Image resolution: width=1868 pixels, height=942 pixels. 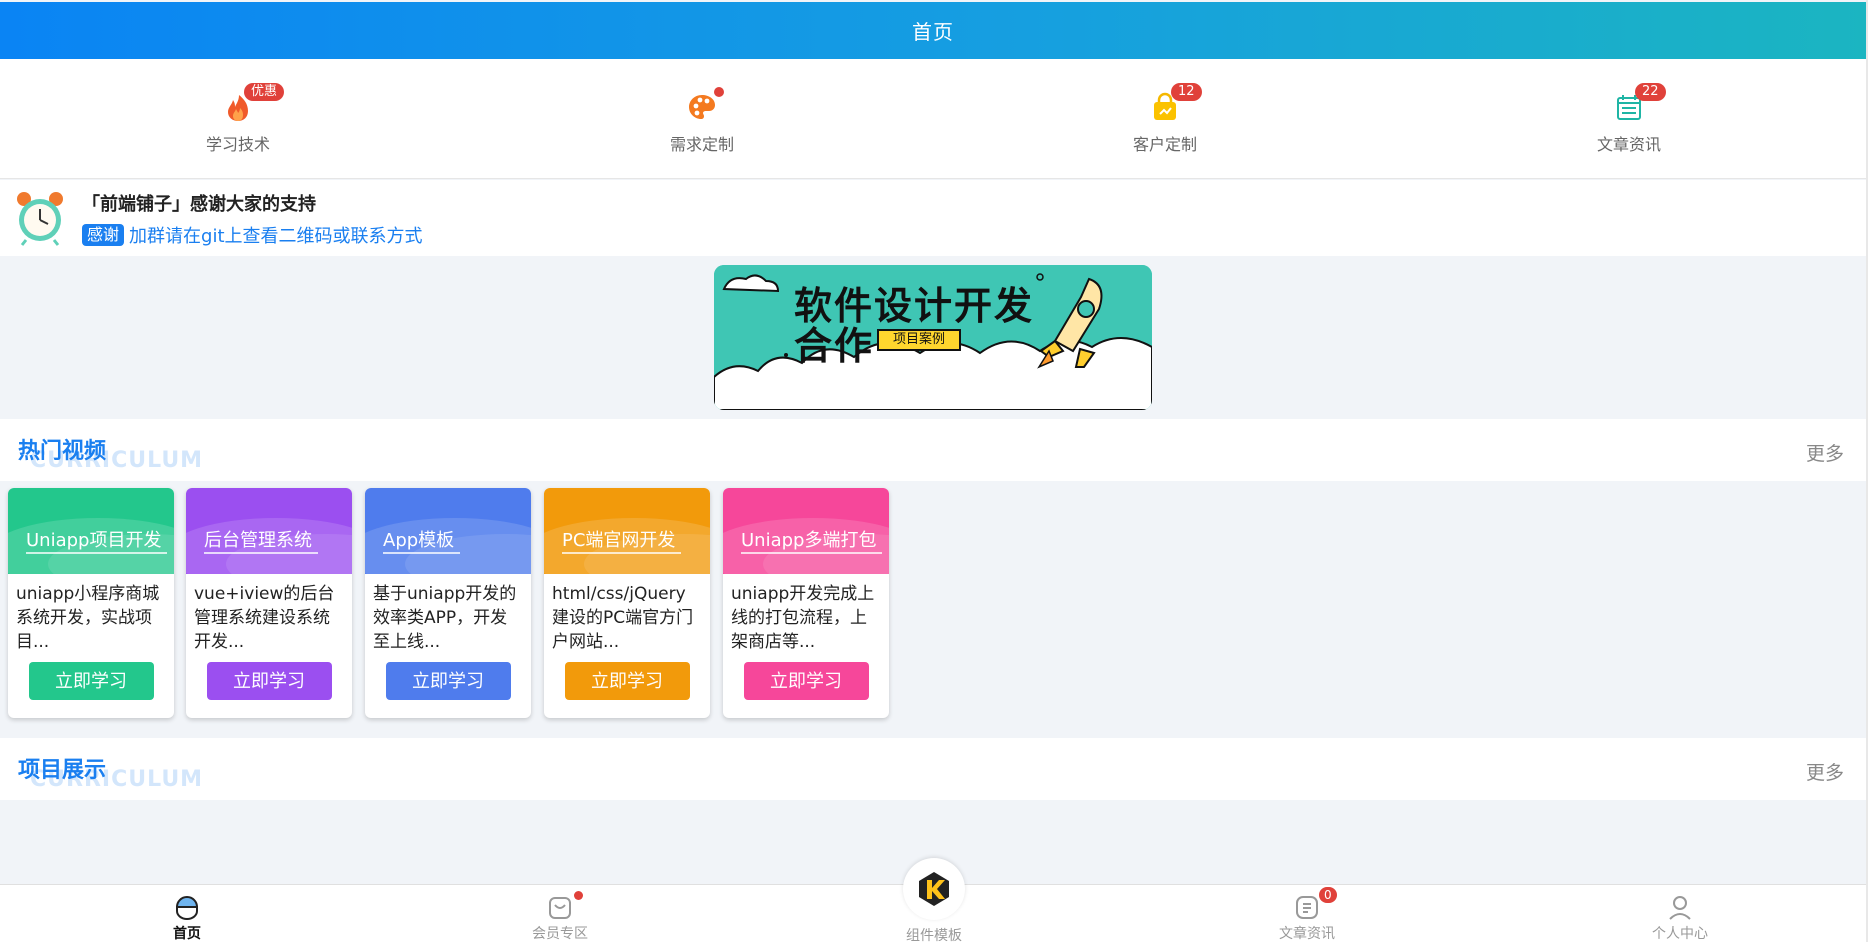 What do you see at coordinates (1629, 118) in the screenshot?
I see `quick-nav-articles: 22 文章资讯` at bounding box center [1629, 118].